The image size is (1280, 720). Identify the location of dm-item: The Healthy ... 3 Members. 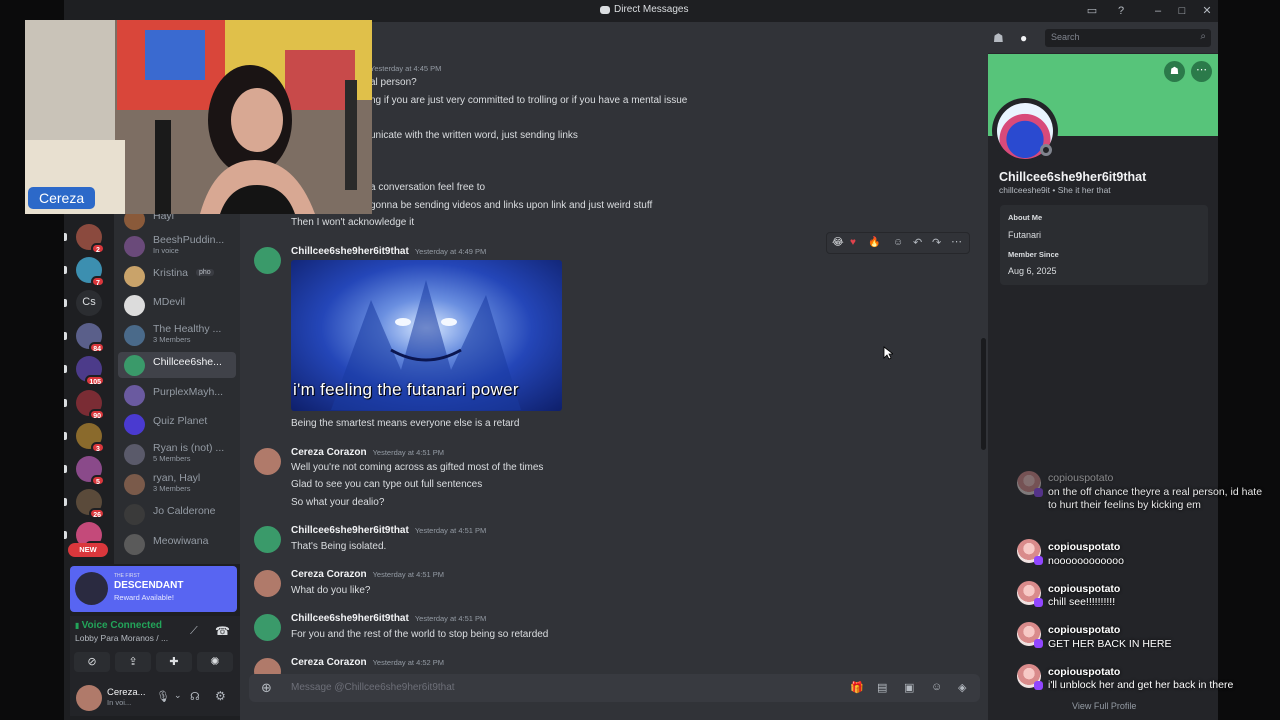
(177, 335).